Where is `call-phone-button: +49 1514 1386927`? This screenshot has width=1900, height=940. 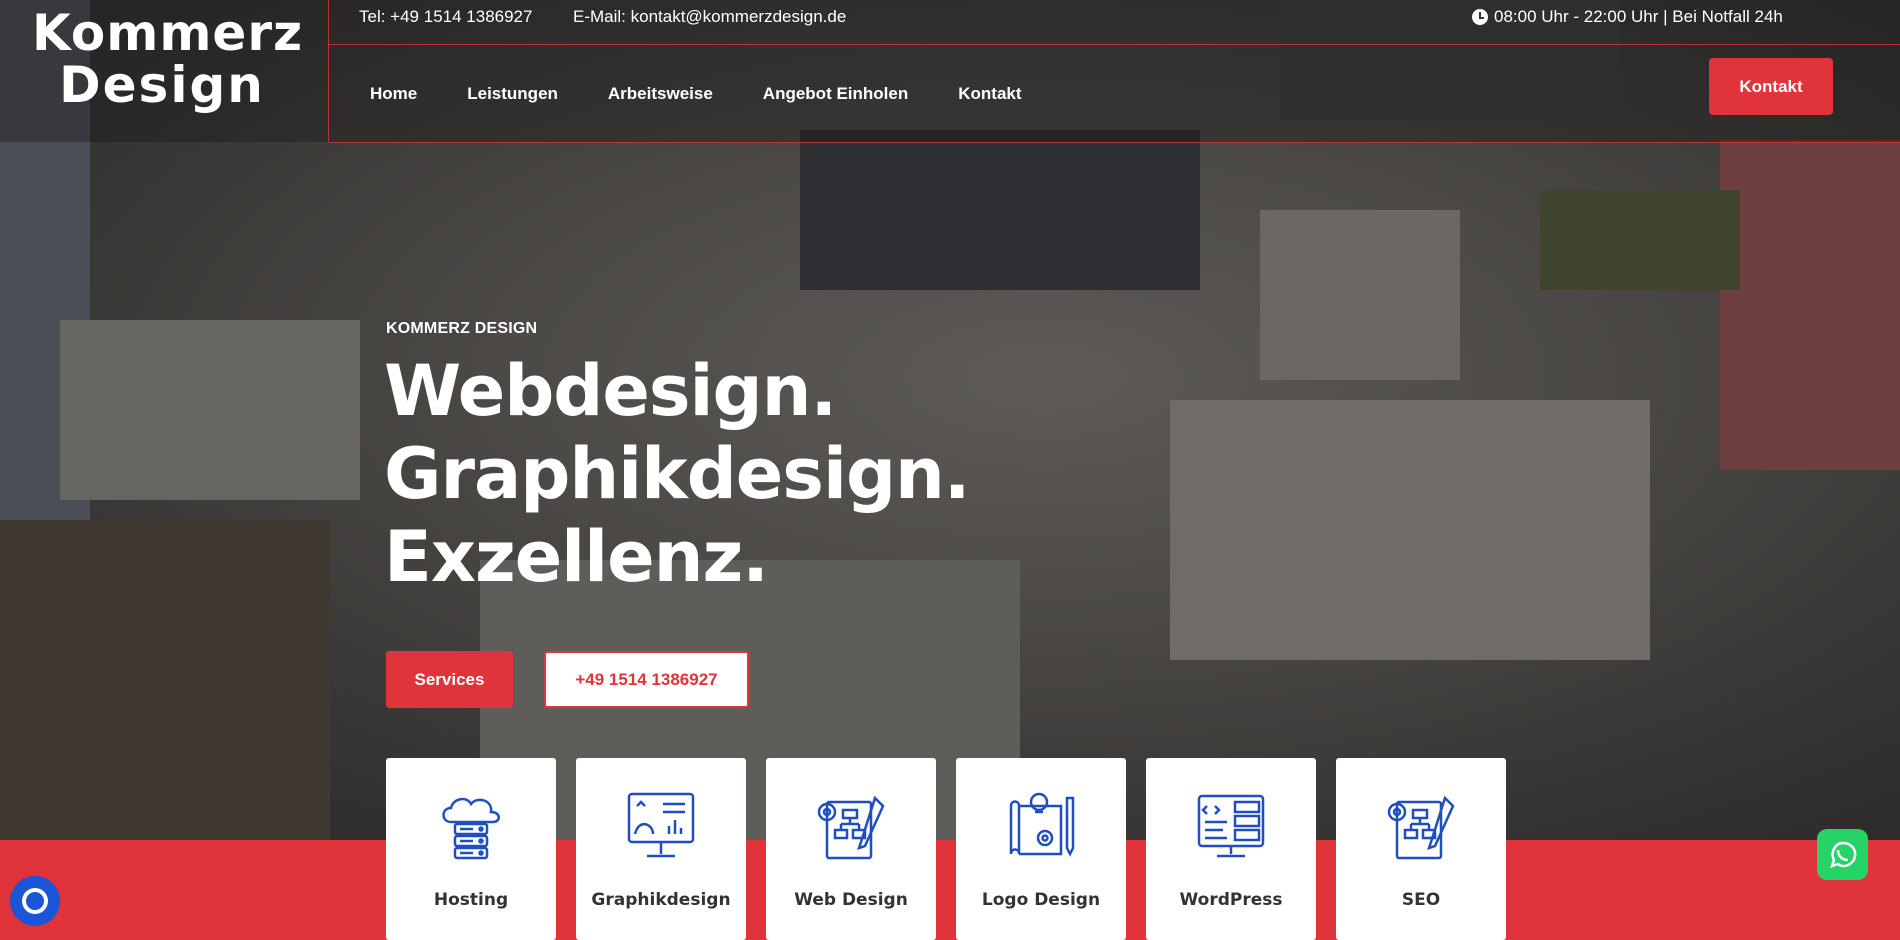
call-phone-button: +49 1514 1386927 is located at coordinates (646, 679).